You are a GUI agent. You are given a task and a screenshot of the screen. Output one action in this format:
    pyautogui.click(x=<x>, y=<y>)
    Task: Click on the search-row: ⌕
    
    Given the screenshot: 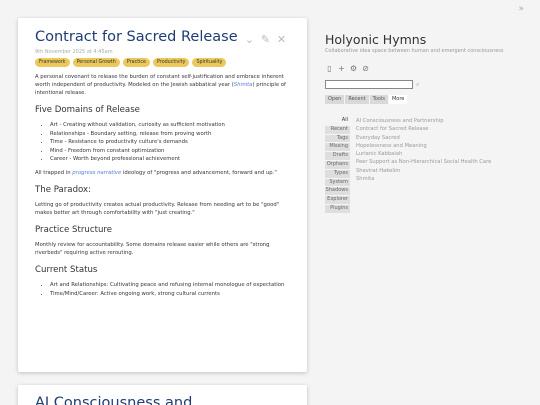 What is the action you would take?
    pyautogui.click(x=372, y=84)
    